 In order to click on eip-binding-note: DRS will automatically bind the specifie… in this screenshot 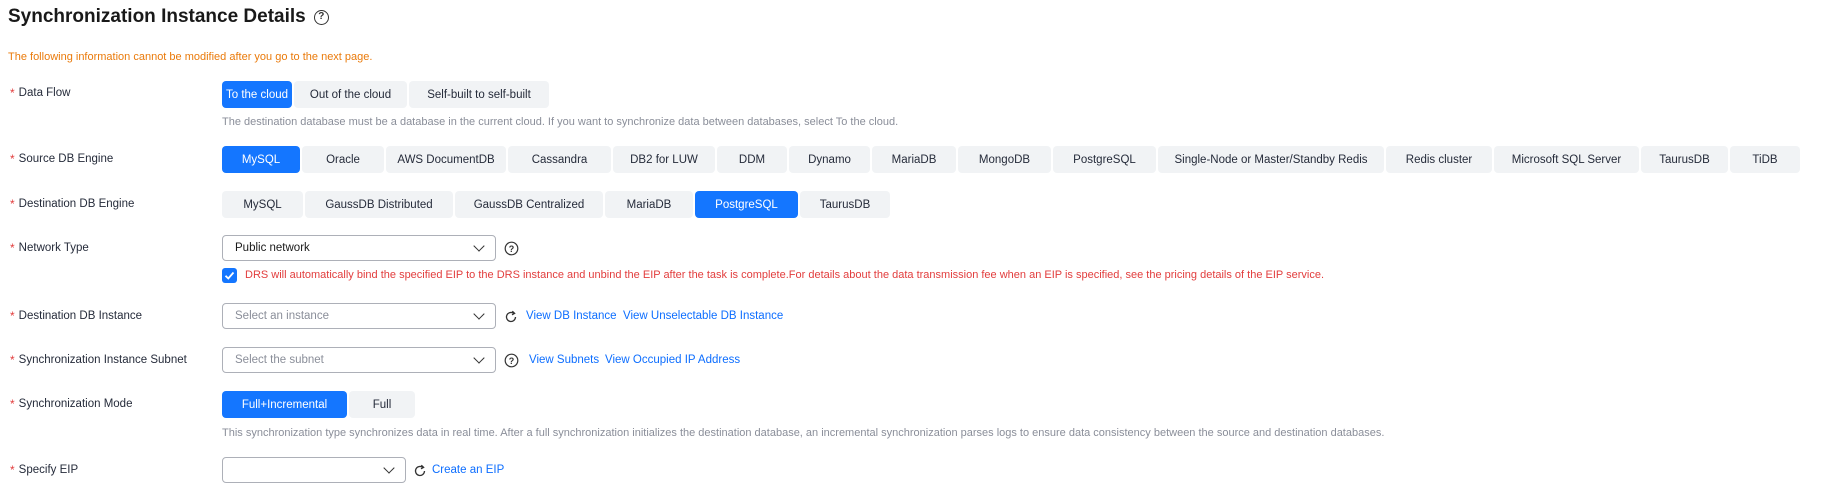, I will do `click(784, 275)`.